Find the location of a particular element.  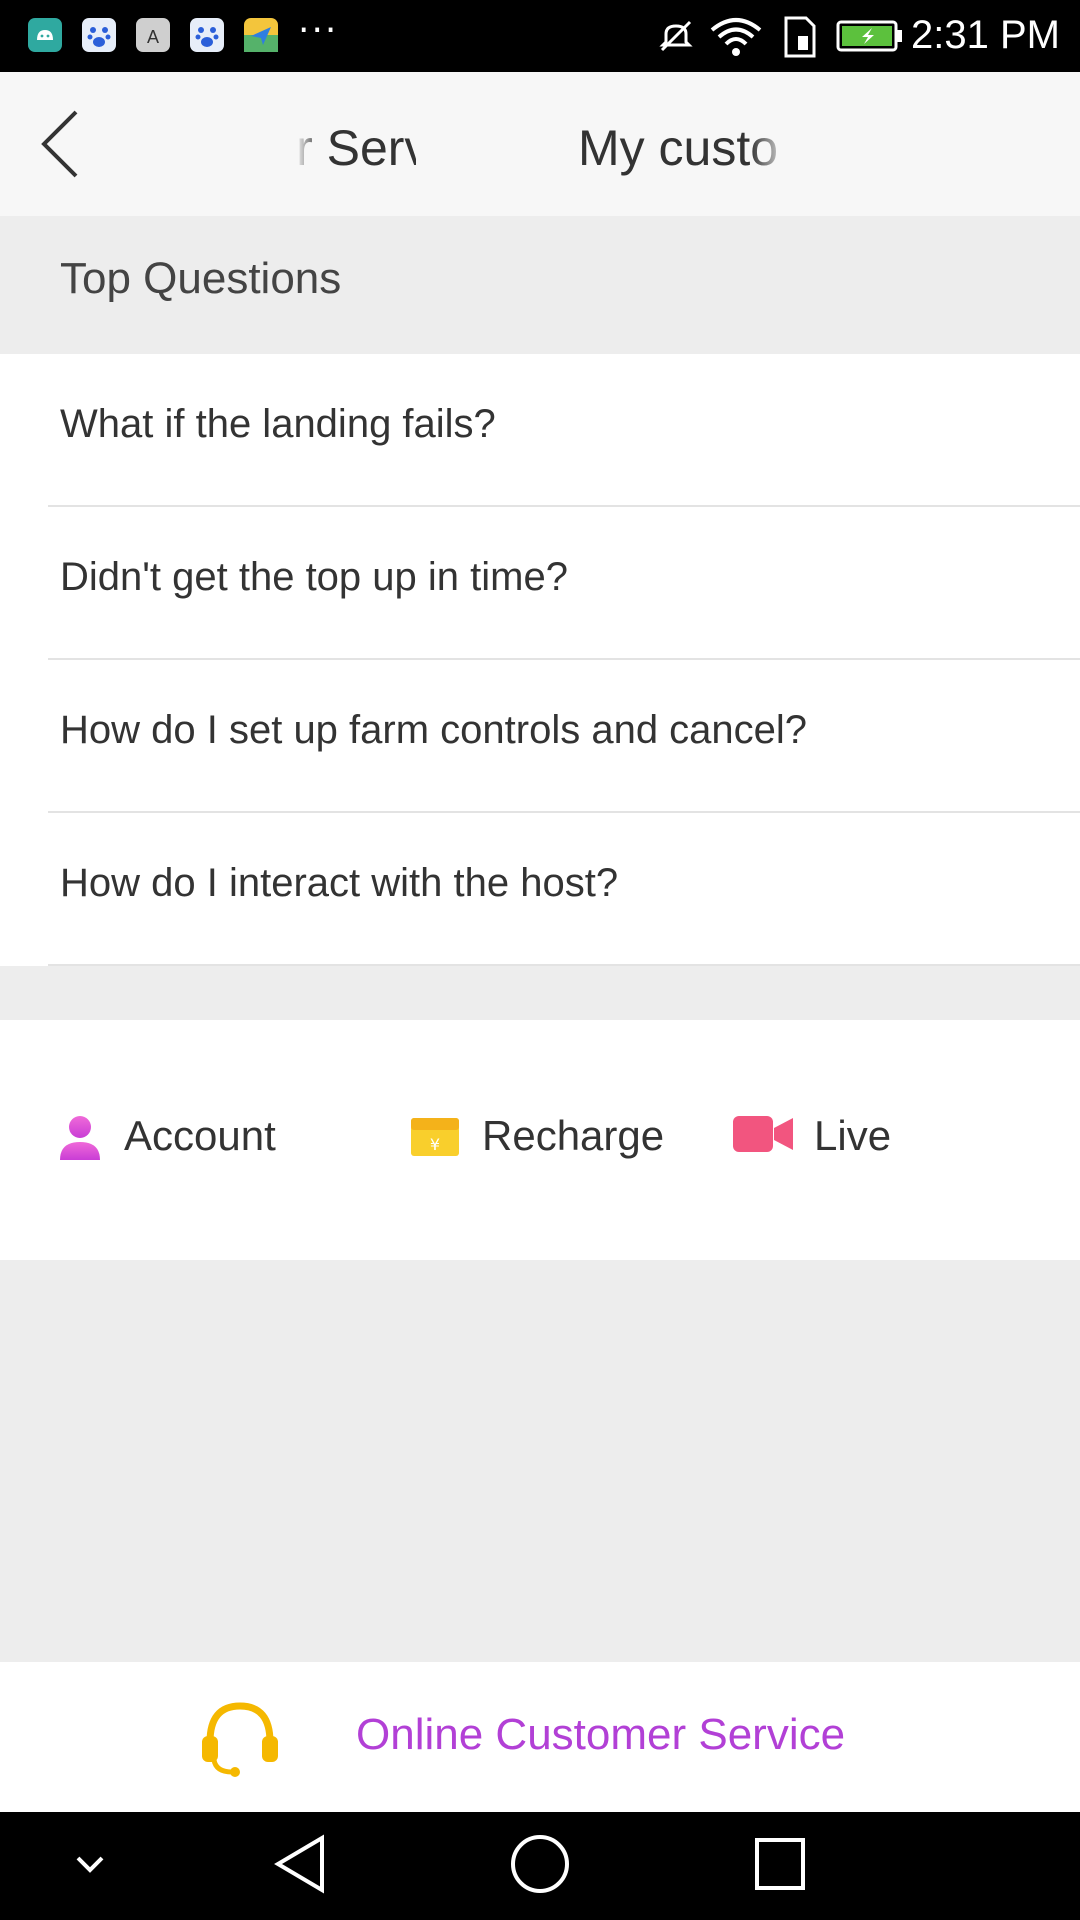

system-nav-bar is located at coordinates (540, 1866).